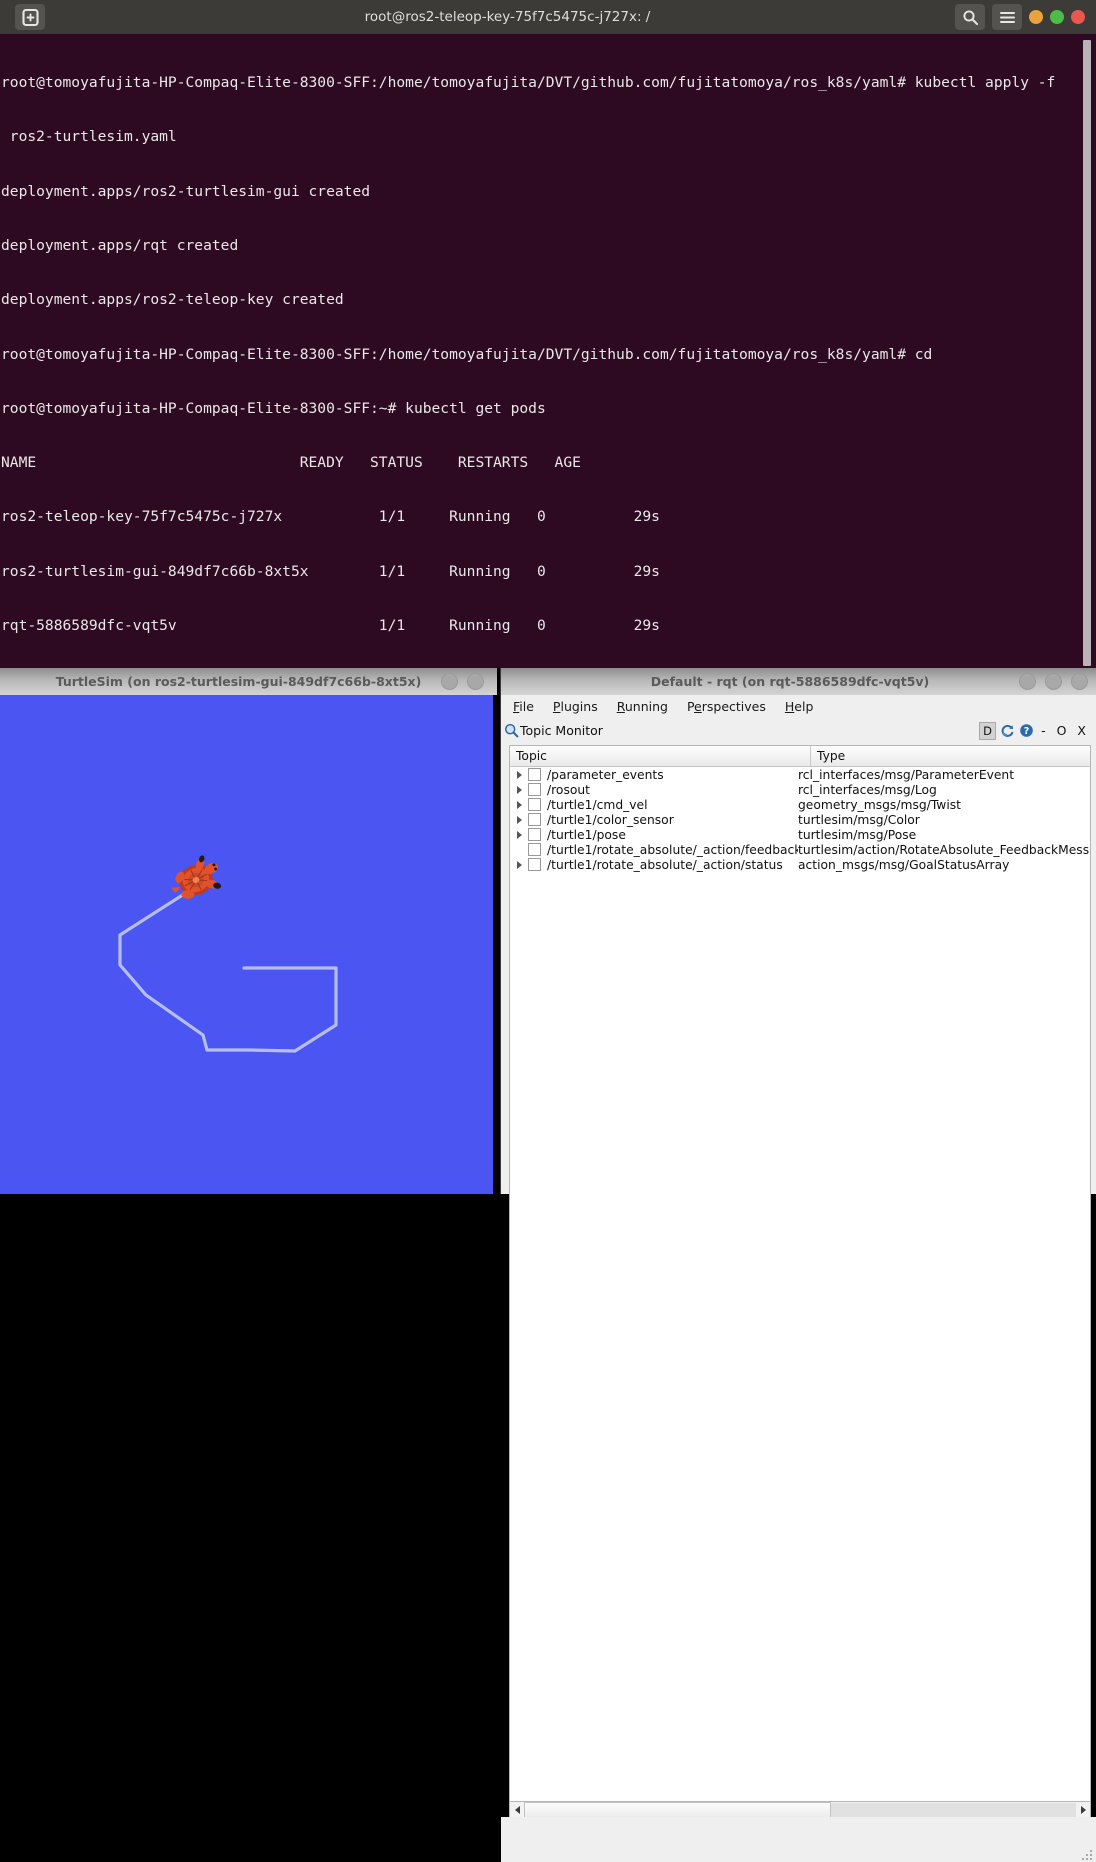 The image size is (1096, 1862). Describe the element at coordinates (1087, 1854) in the screenshot. I see `resize-grip` at that location.